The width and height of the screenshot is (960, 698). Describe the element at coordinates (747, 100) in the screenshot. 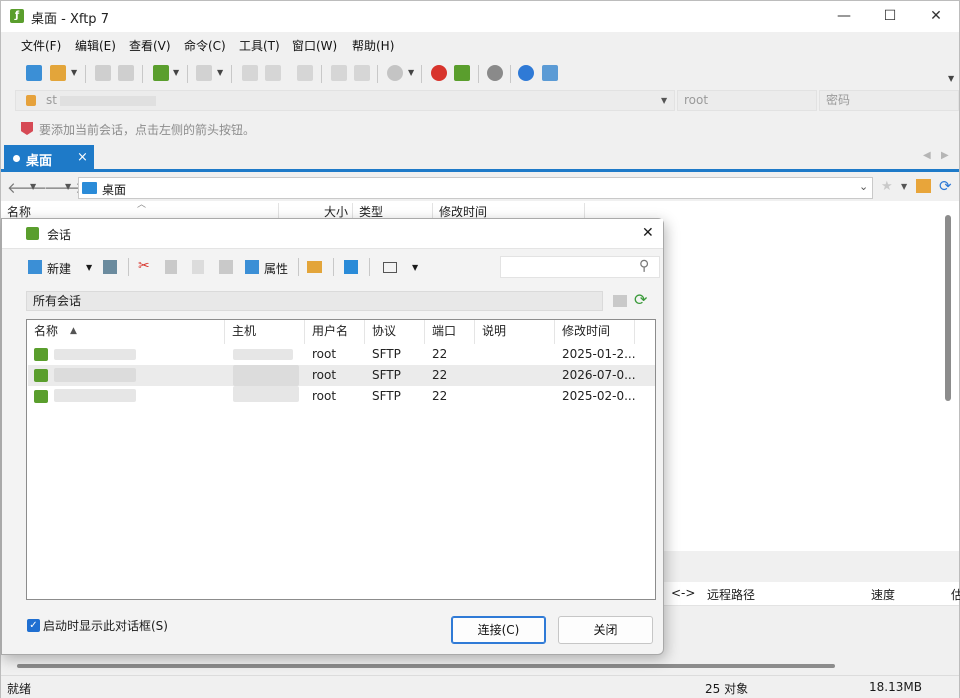

I see `username-input: root` at that location.